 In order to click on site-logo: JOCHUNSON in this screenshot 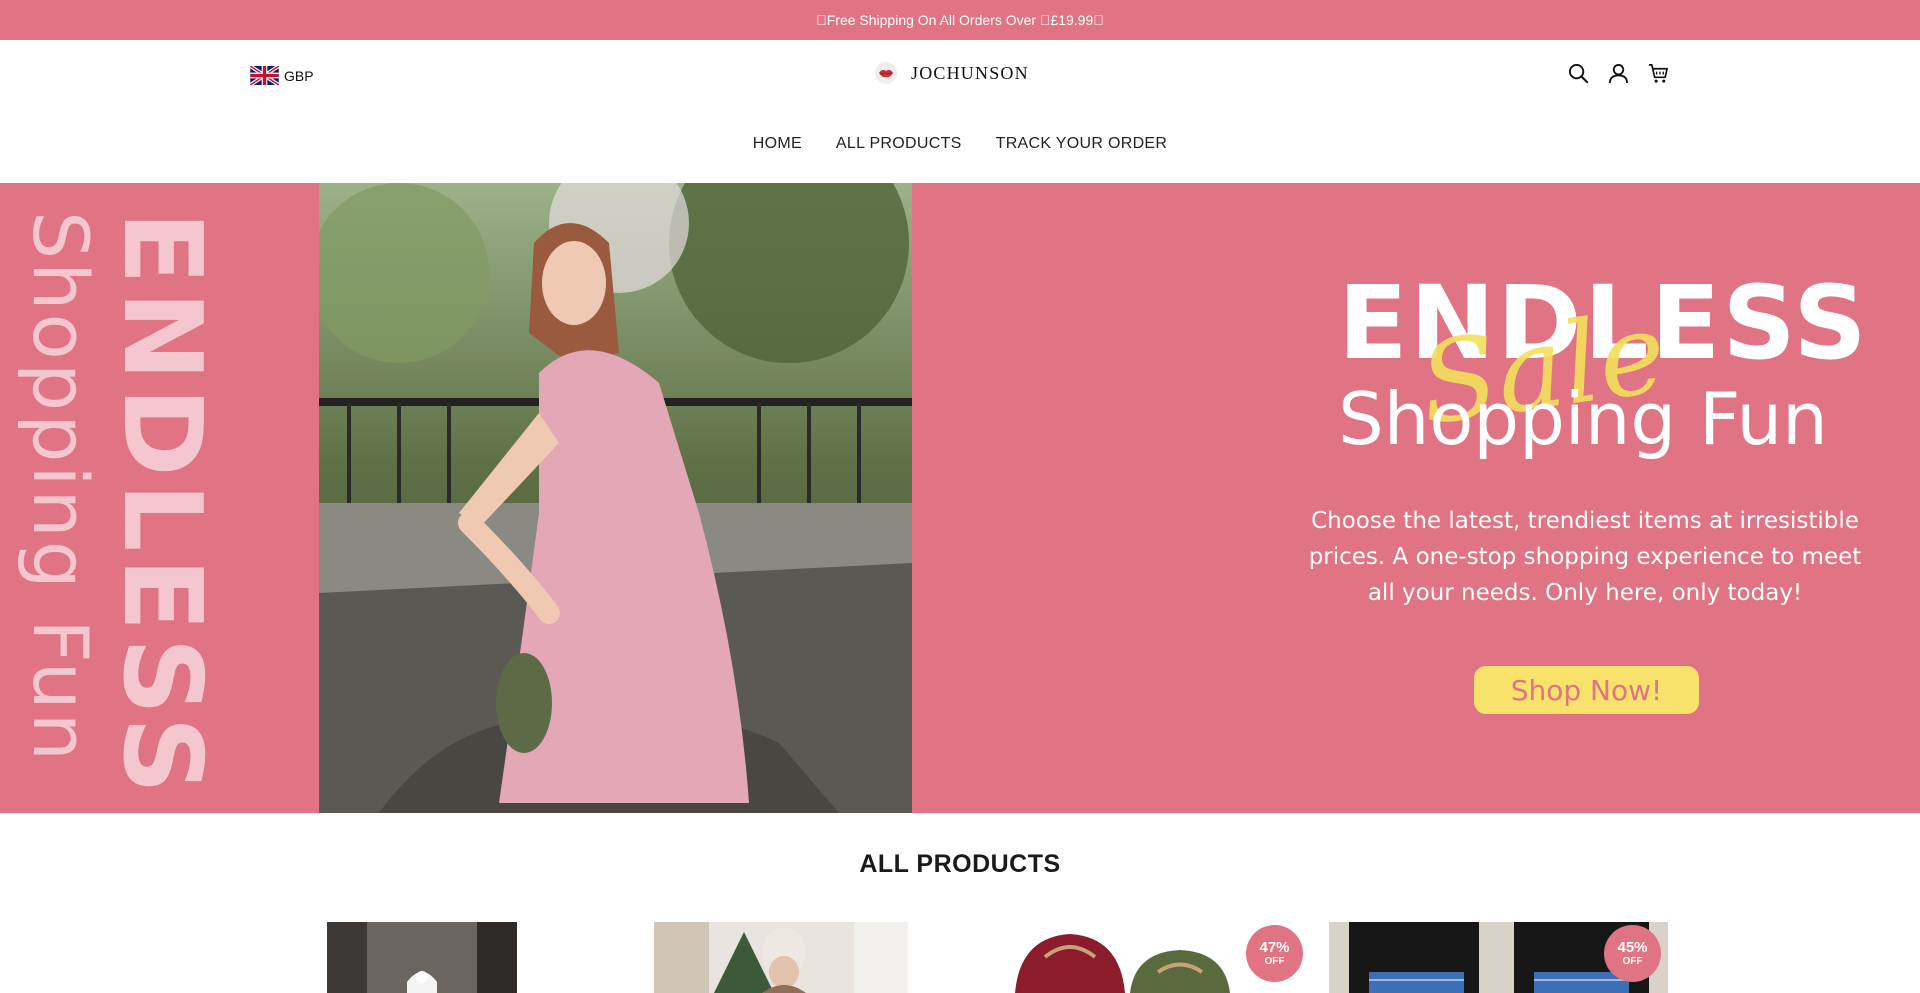, I will do `click(952, 73)`.